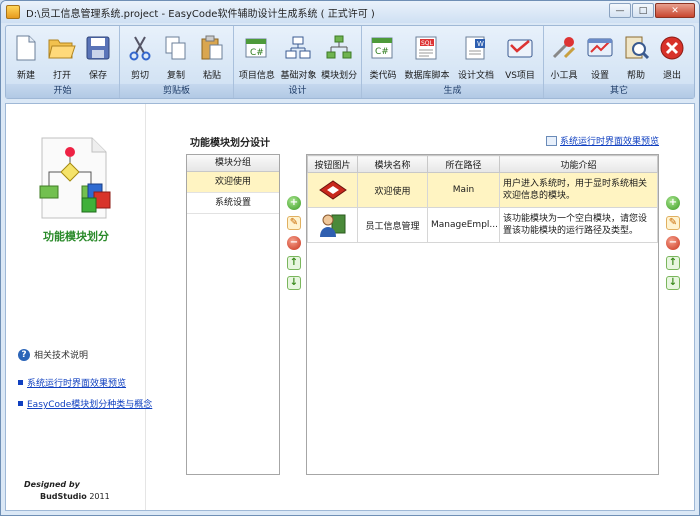 This screenshot has width=700, height=516. What do you see at coordinates (176, 56) in the screenshot?
I see `copy-button: 复制` at bounding box center [176, 56].